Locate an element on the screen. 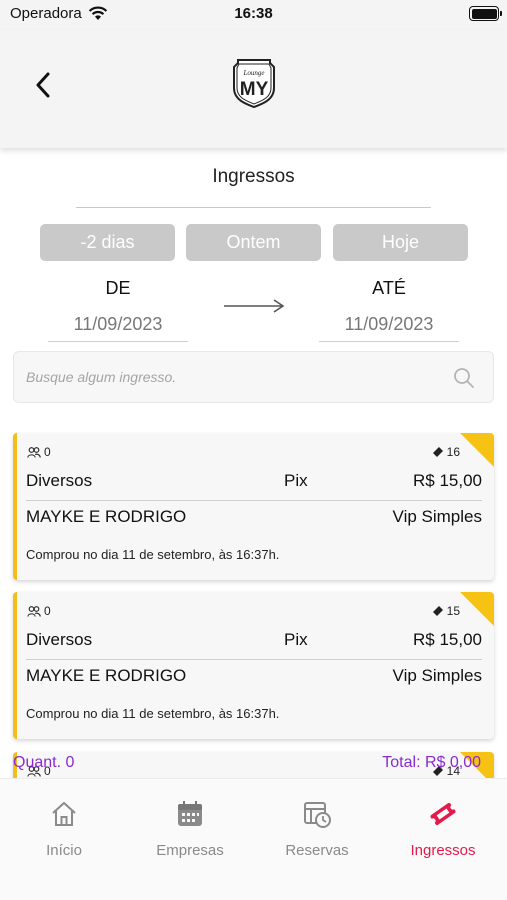 The height and width of the screenshot is (900, 507). summary-bar: Quant. 0 Total: R$ 0,00 is located at coordinates (253, 765).